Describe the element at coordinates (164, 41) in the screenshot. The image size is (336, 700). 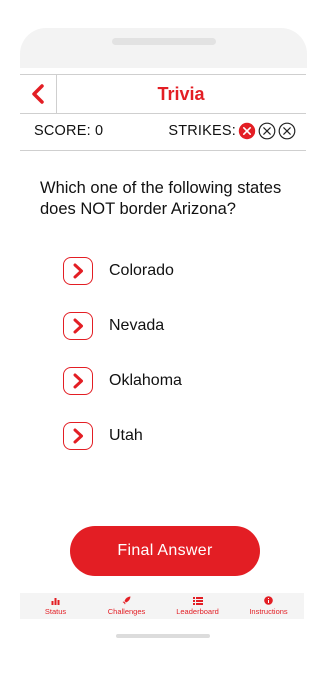
I see `phone-speaker` at that location.